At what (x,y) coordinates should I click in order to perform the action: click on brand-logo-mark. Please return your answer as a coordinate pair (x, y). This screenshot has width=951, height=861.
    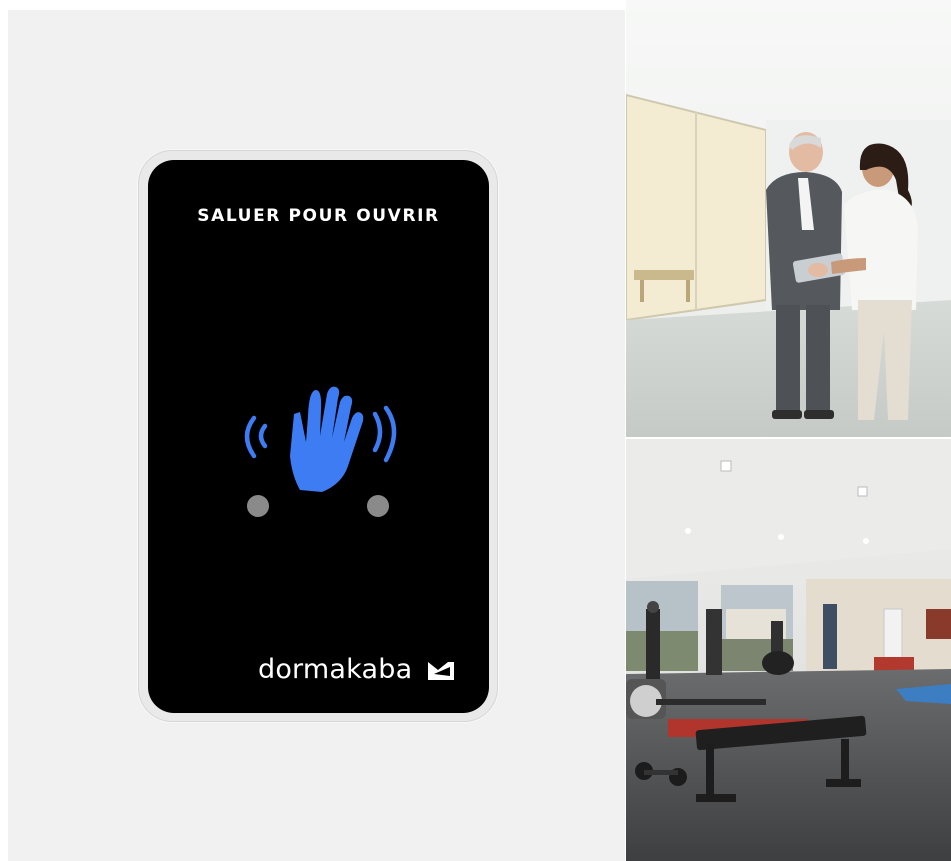
    Looking at the image, I should click on (441, 671).